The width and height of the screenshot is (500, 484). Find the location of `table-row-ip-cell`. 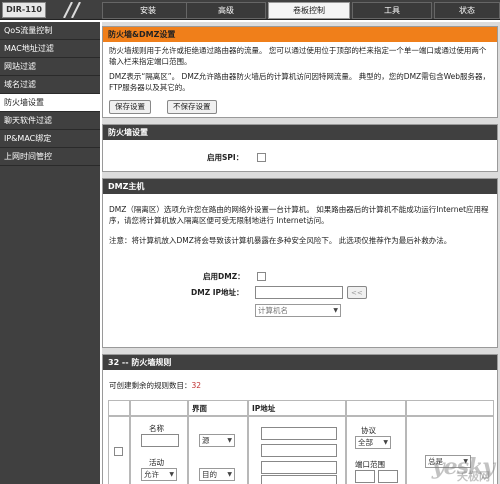

table-row-ip-cell is located at coordinates (297, 450).